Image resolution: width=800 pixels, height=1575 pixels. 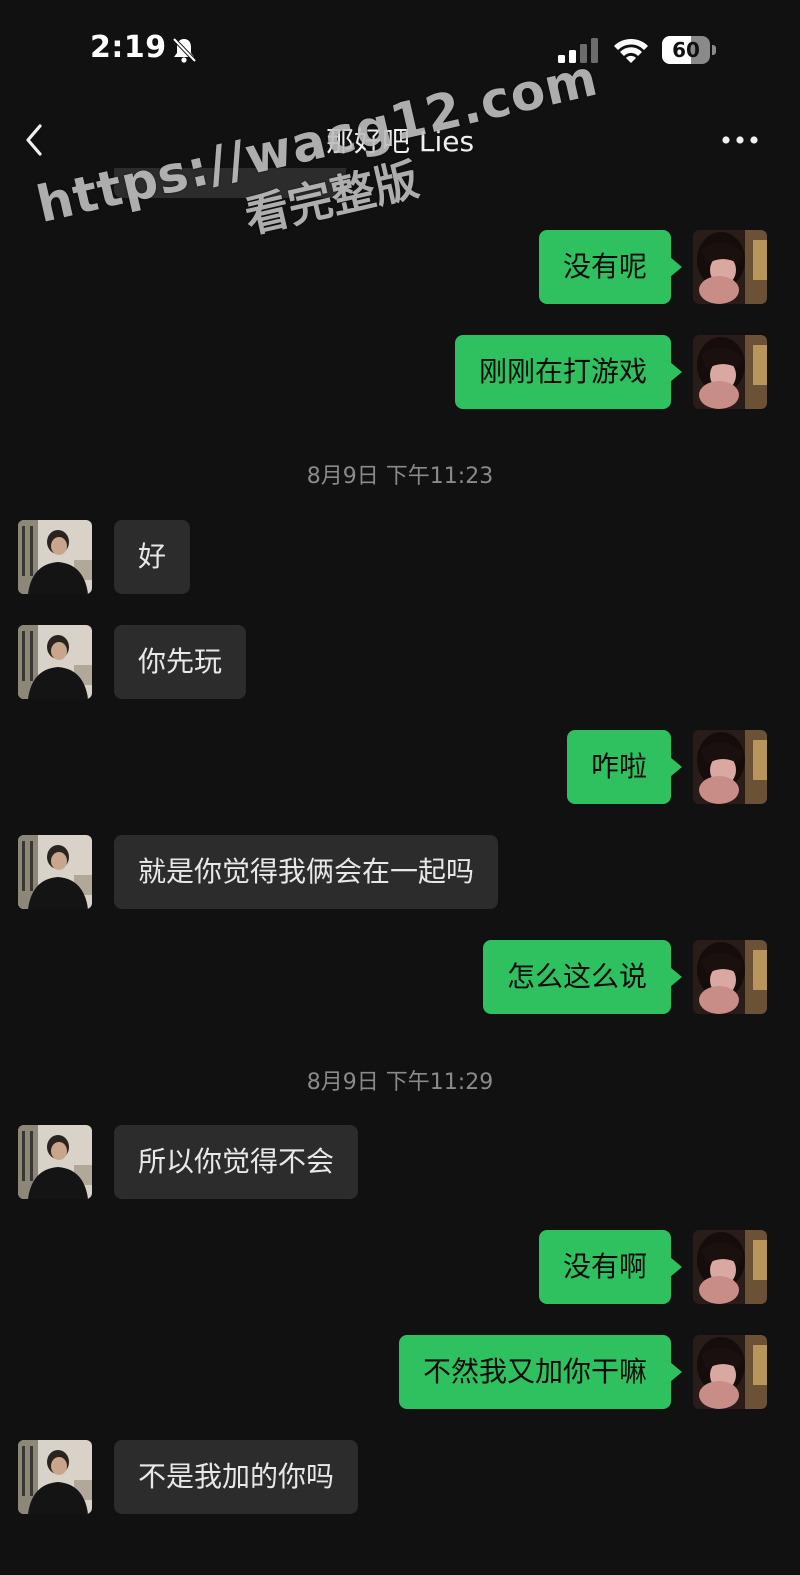 What do you see at coordinates (400, 662) in the screenshot?
I see `received-message: 你先玩` at bounding box center [400, 662].